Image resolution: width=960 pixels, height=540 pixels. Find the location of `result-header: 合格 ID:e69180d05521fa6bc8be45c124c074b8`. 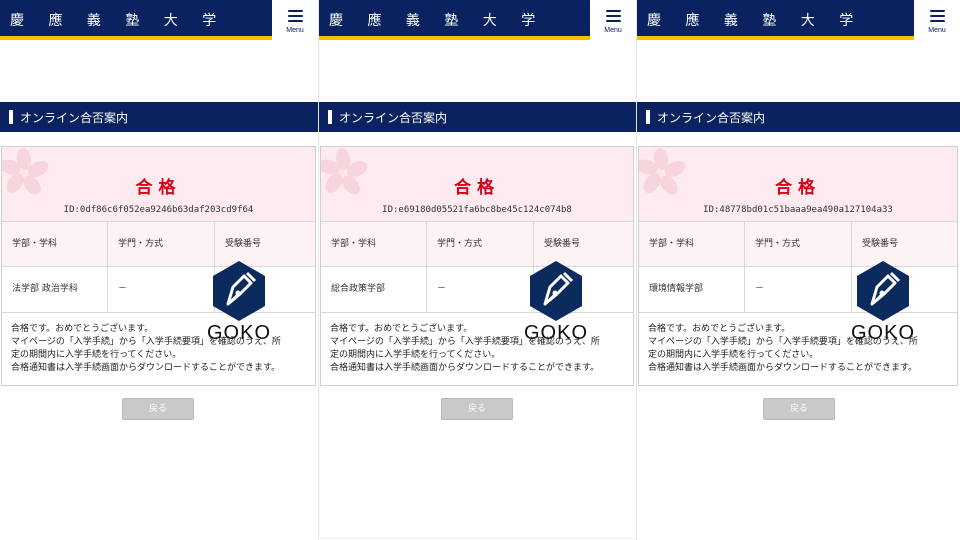

result-header: 合格 ID:e69180d05521fa6bc8be45c124c074b8 is located at coordinates (477, 184).